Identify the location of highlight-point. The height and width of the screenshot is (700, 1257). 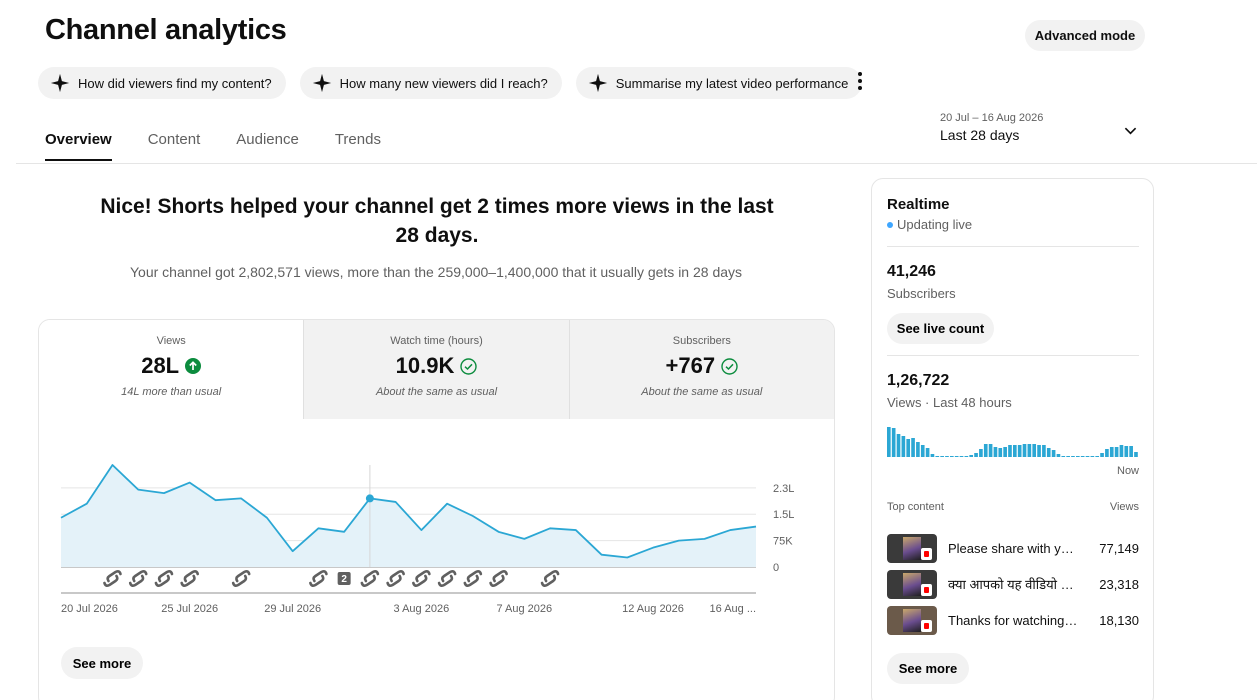
(369, 498).